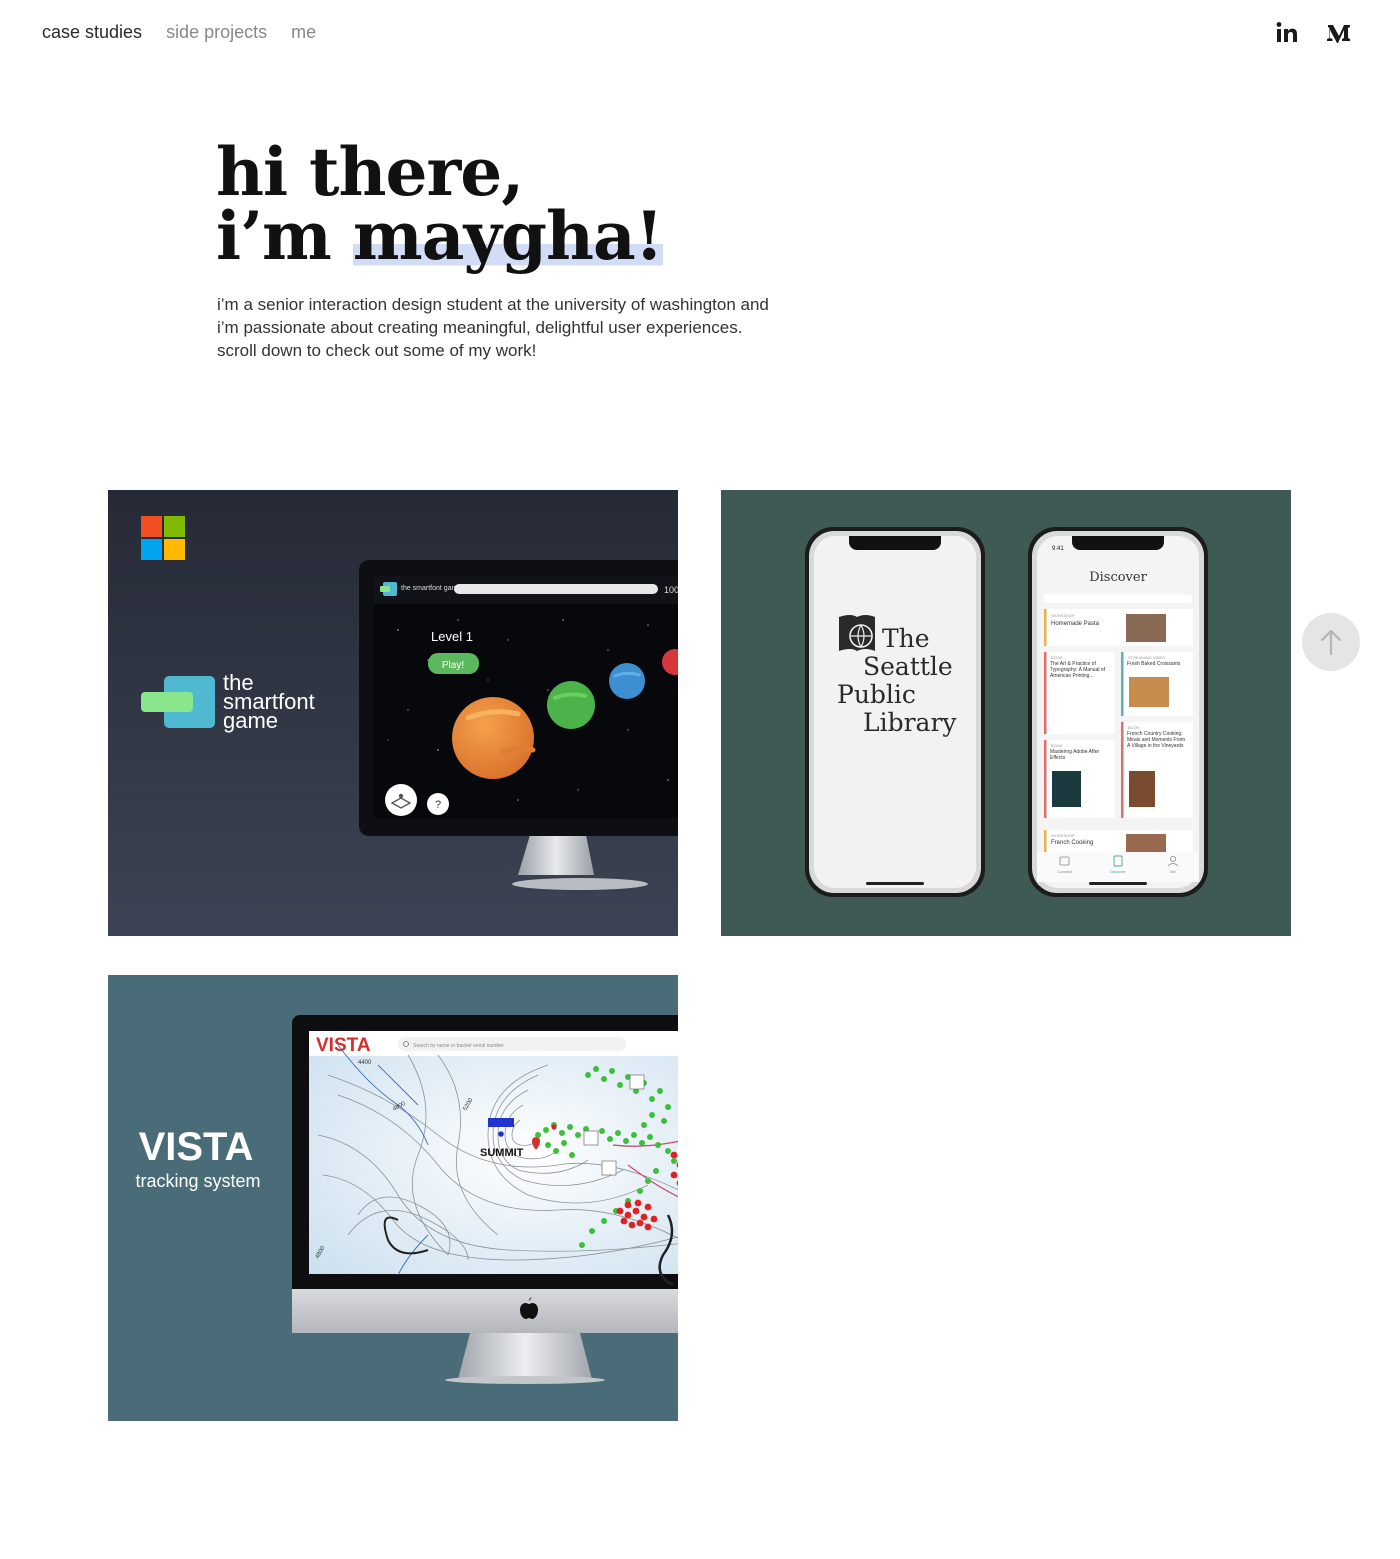 This screenshot has height=1559, width=1400. I want to click on scroll-to-top-button, so click(1331, 642).